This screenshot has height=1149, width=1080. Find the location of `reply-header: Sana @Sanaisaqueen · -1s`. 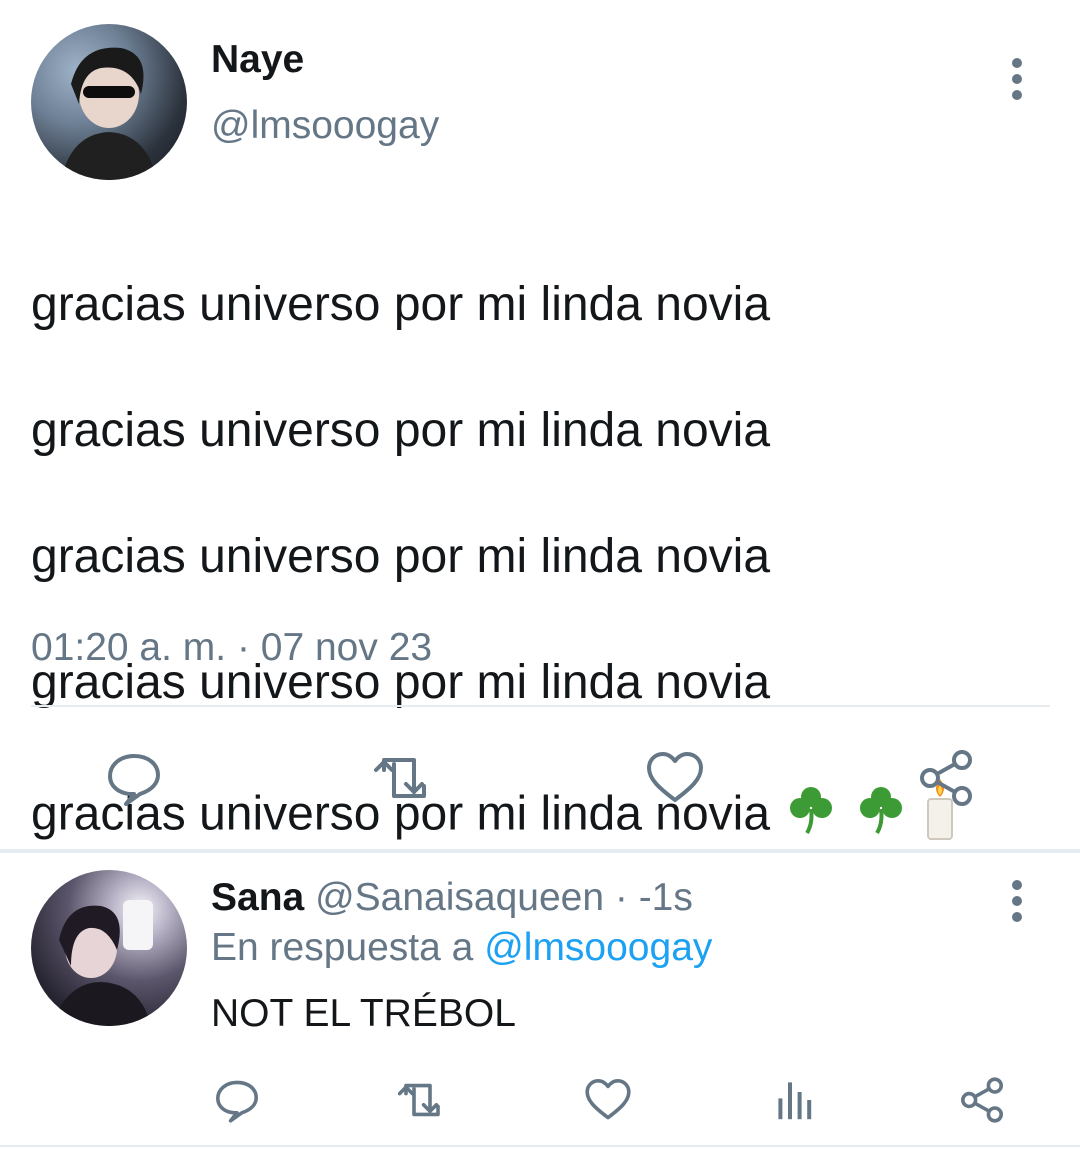

reply-header: Sana @Sanaisaqueen · -1s is located at coordinates (452, 898).